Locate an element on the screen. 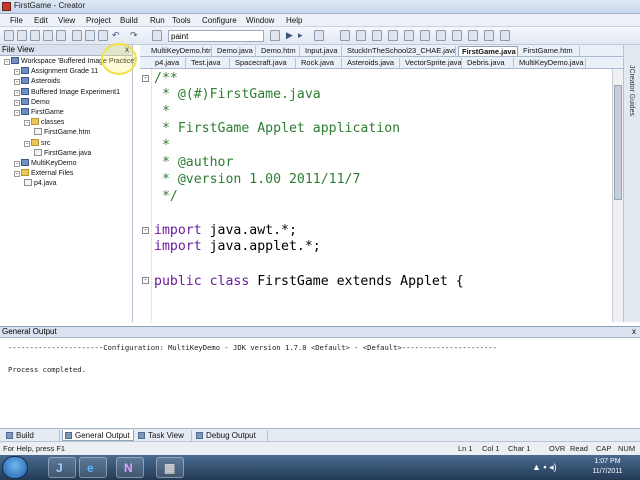 Image resolution: width=640 pixels, height=480 pixels. tree-item: - classes is located at coordinates (44, 123).